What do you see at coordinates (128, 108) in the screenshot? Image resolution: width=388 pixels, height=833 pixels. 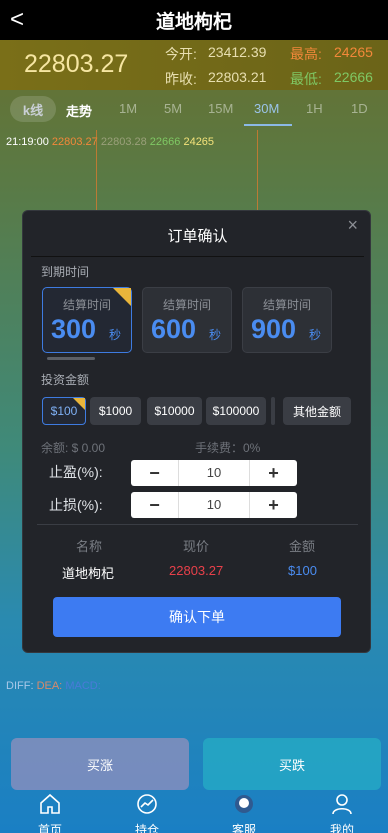 I see `tab-1m: 1M` at bounding box center [128, 108].